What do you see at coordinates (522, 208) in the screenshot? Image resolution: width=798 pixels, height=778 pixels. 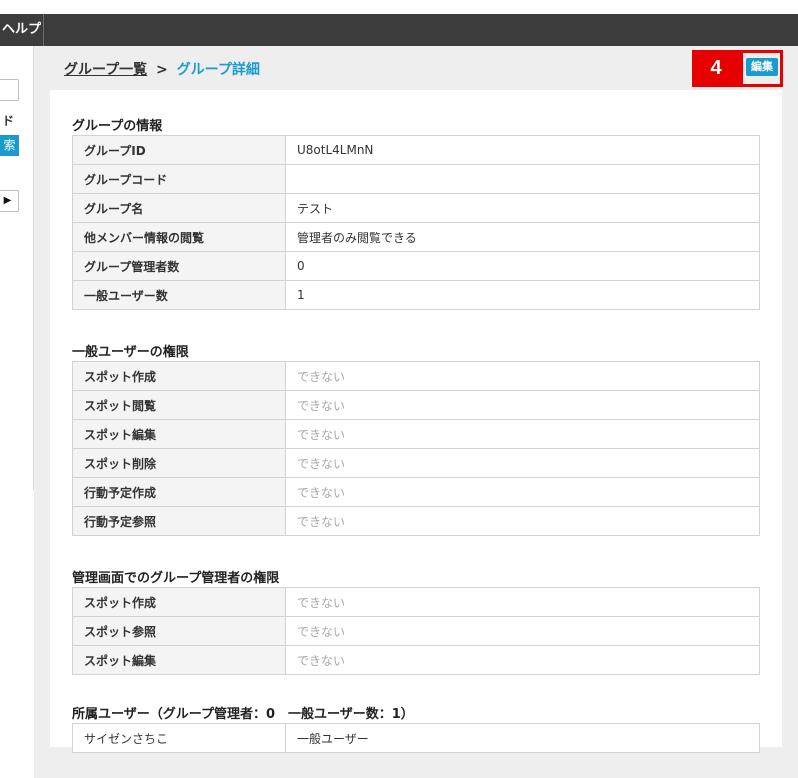 I see `row-value: テスト` at bounding box center [522, 208].